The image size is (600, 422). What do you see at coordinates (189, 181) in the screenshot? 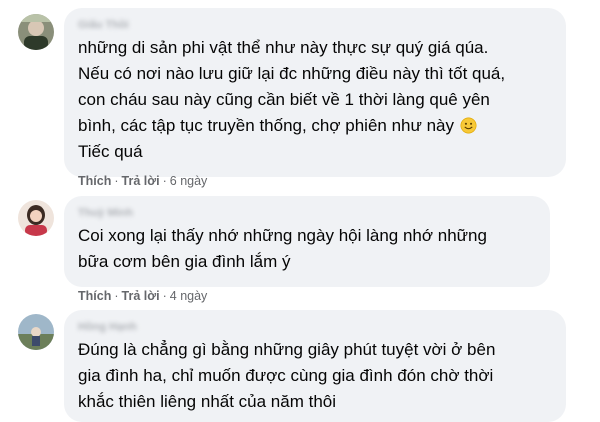
I see `comment-timestamp: 6 ngày` at bounding box center [189, 181].